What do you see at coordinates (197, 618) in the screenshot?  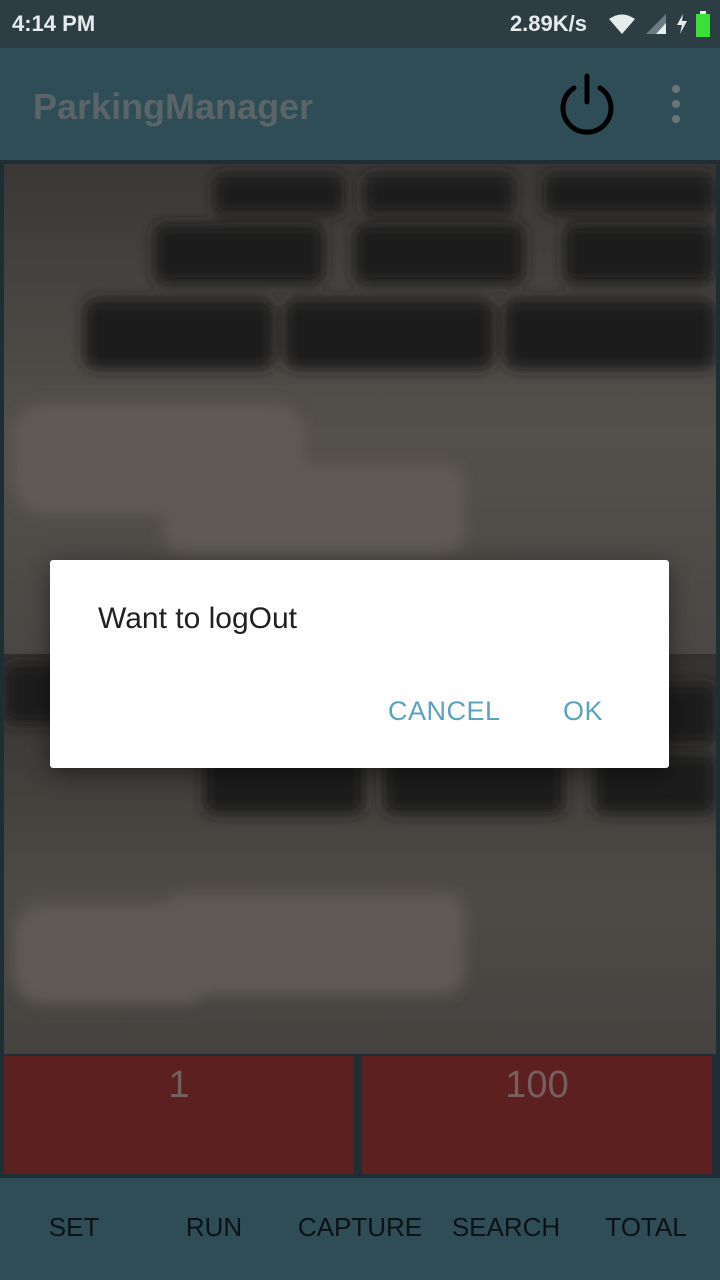 I see `dialog-message: Want to logOut` at bounding box center [197, 618].